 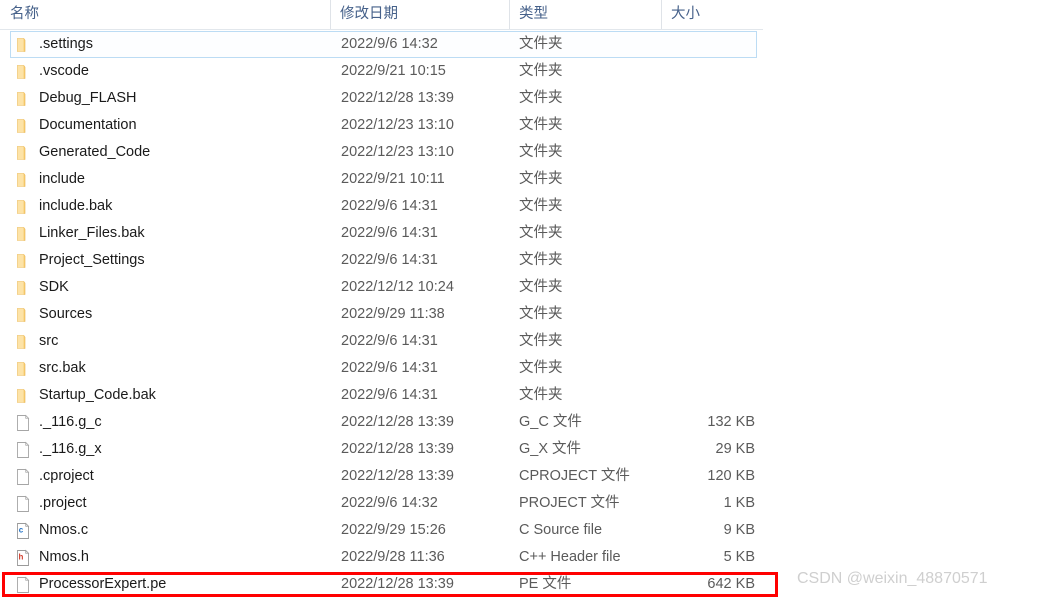 I want to click on date-modified-cell: 2022/9/29 15:26, so click(x=393, y=530).